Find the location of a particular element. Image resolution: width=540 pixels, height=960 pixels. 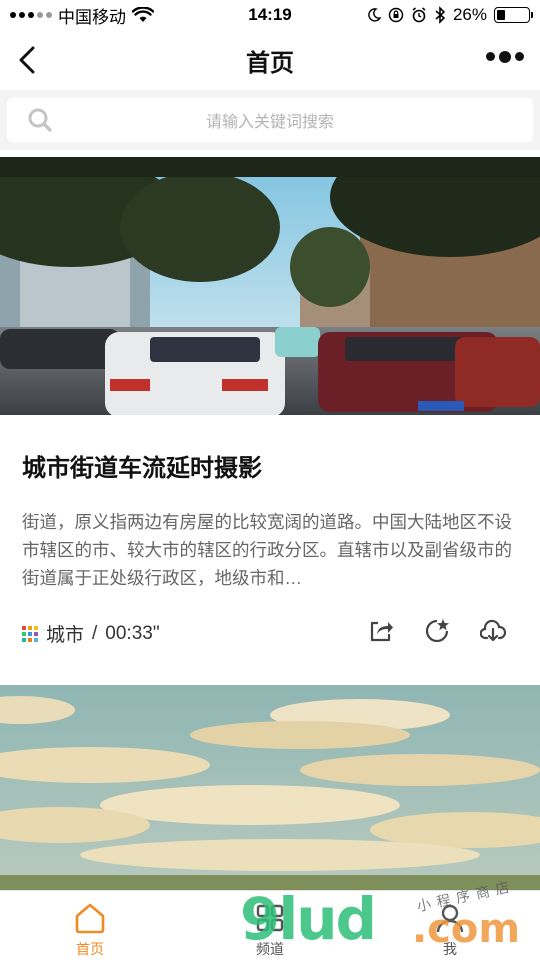

battery-icon is located at coordinates (513, 15).